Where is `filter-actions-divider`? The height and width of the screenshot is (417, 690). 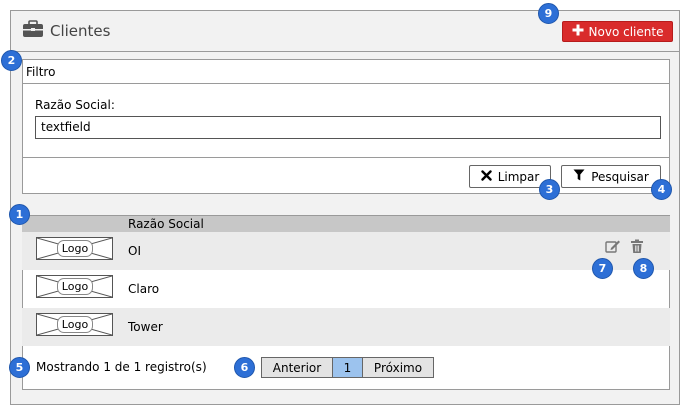 filter-actions-divider is located at coordinates (346, 157).